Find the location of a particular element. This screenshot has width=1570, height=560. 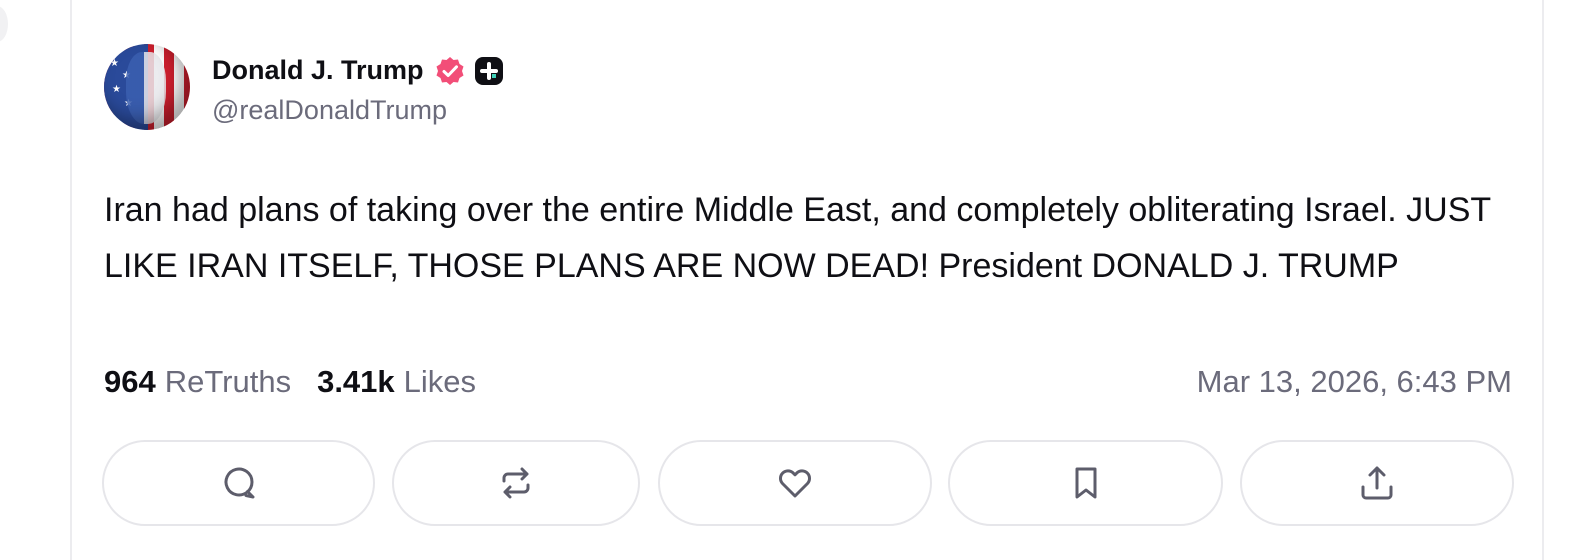

retruths-count: 964 is located at coordinates (130, 382).